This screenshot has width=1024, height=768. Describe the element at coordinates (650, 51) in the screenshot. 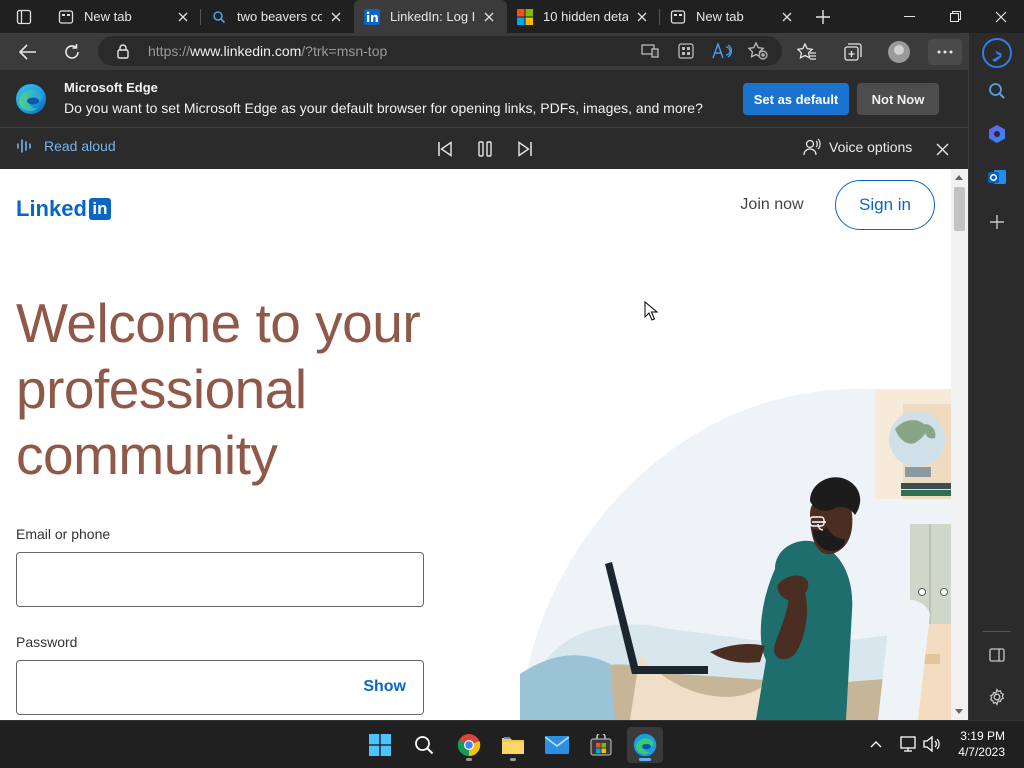

I see `app-available-button` at that location.